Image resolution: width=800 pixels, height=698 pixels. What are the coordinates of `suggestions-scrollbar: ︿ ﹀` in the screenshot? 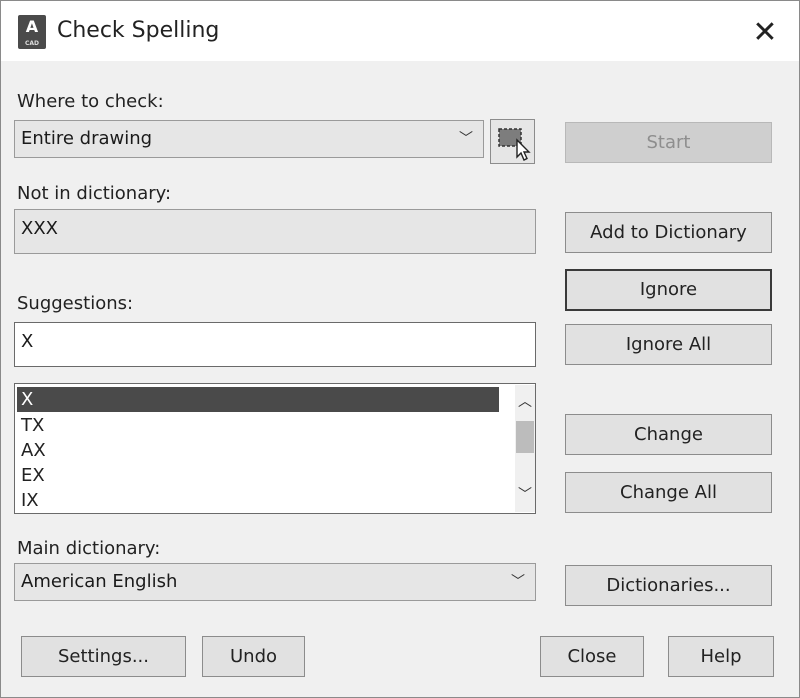 It's located at (525, 448).